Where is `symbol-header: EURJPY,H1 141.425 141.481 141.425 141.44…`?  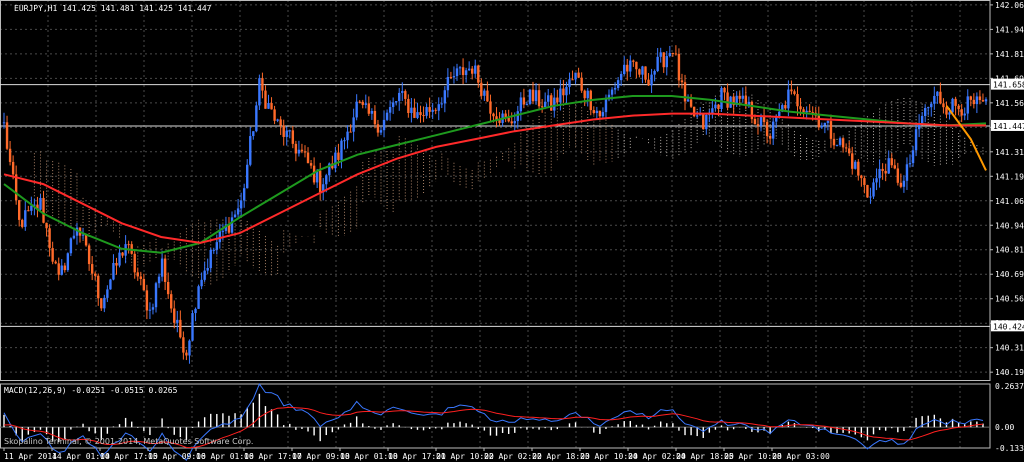 symbol-header: EURJPY,H1 141.425 141.481 141.425 141.44… is located at coordinates (113, 8).